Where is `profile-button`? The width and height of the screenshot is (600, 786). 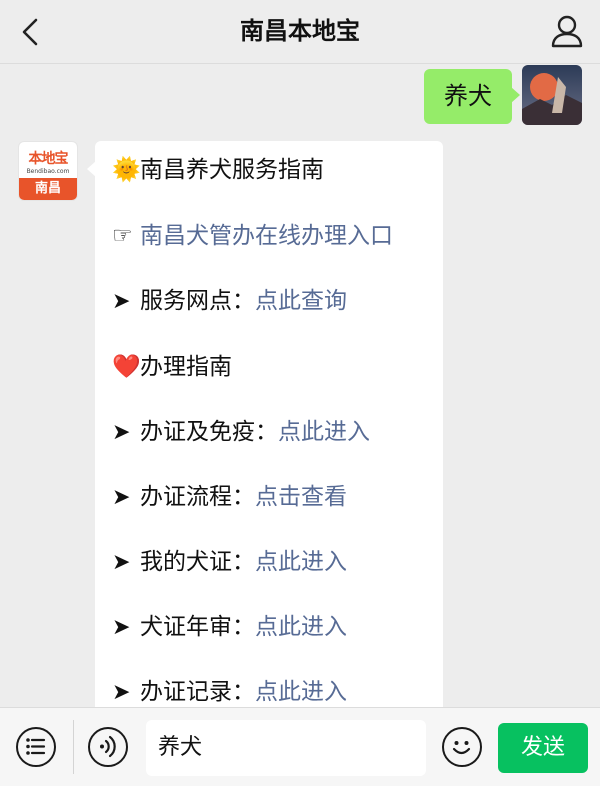 profile-button is located at coordinates (567, 31).